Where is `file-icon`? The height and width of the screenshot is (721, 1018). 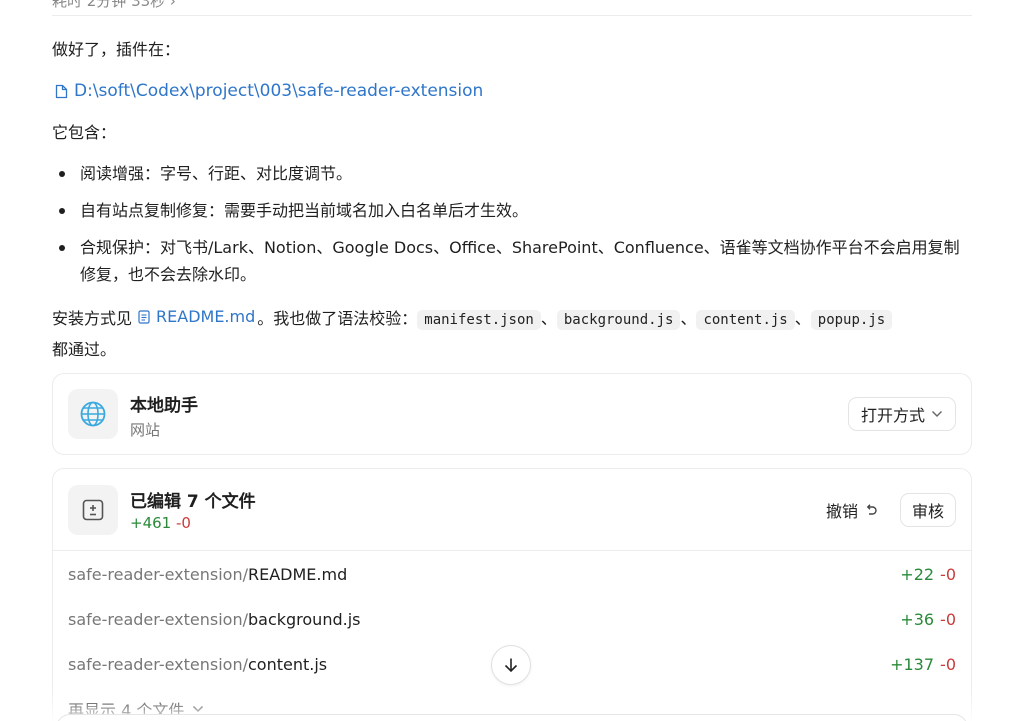
file-icon is located at coordinates (61, 91).